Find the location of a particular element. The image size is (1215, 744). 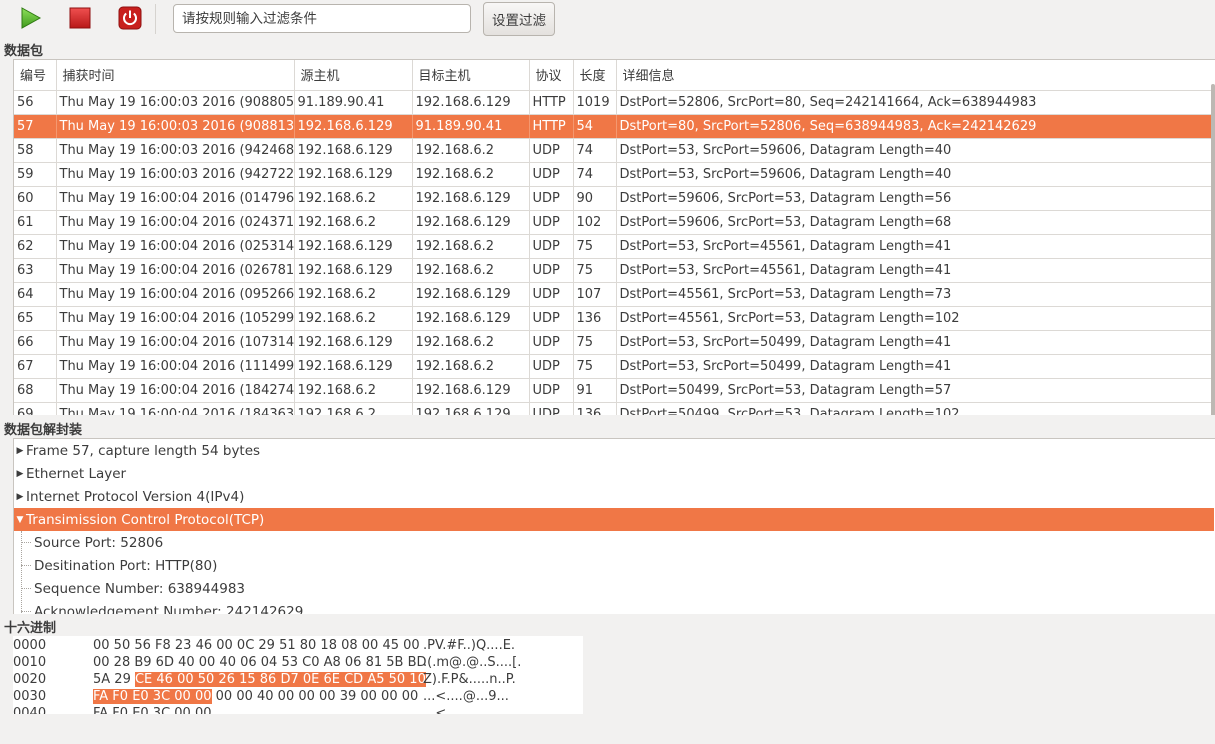

expand-down-icon: ▼ is located at coordinates (20, 520).